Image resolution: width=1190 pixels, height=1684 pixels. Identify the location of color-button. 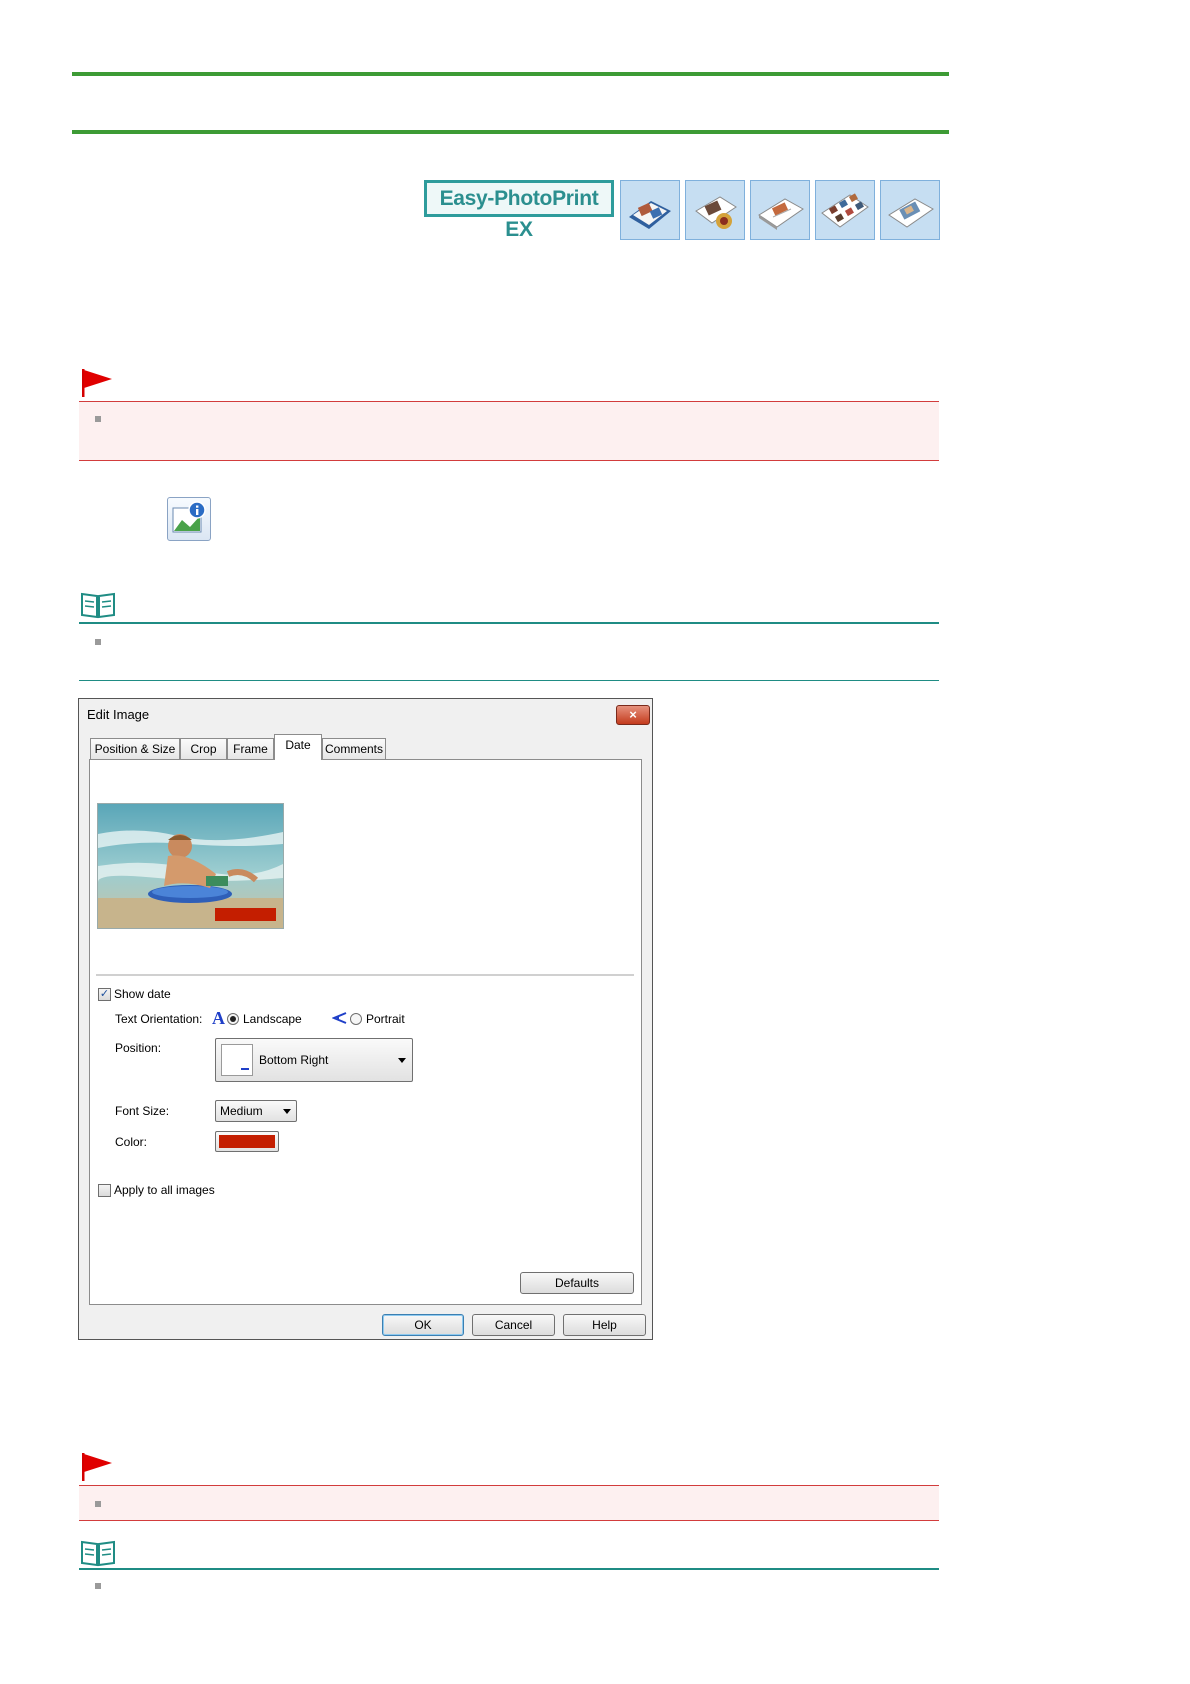
(247, 1141).